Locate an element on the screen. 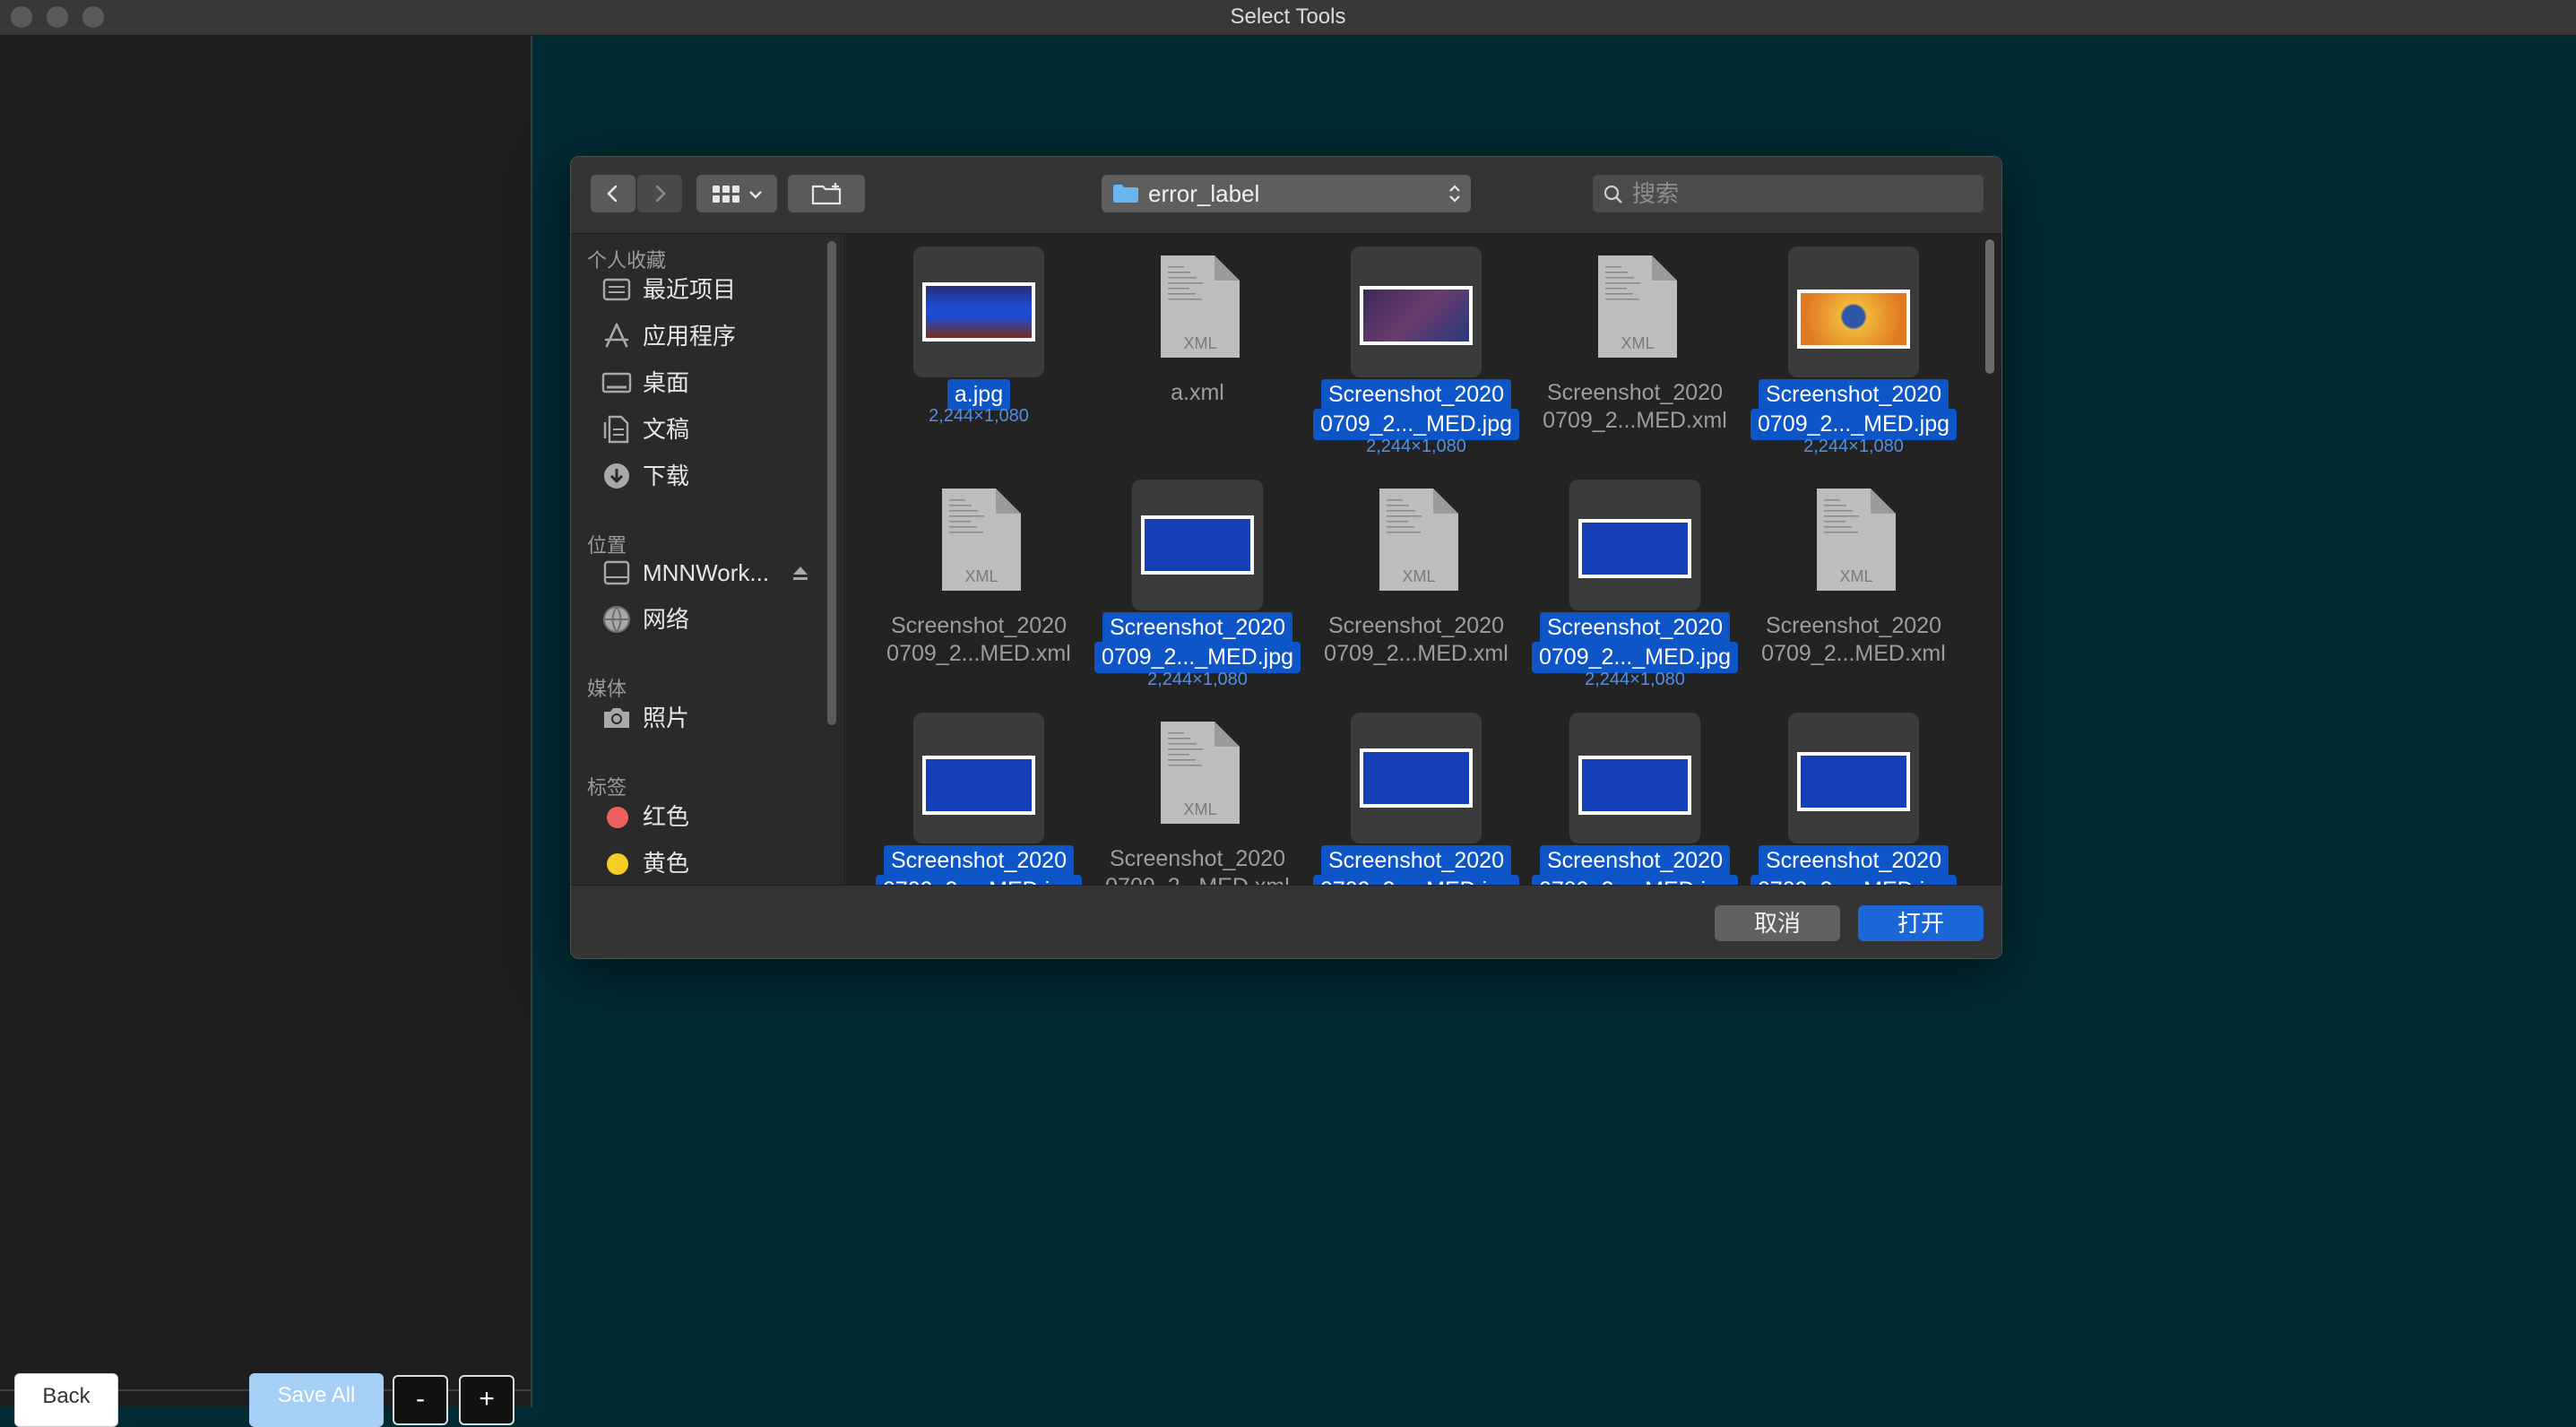 This screenshot has height=1427, width=2576. sidebar-item-label: 应用程序 is located at coordinates (690, 336).